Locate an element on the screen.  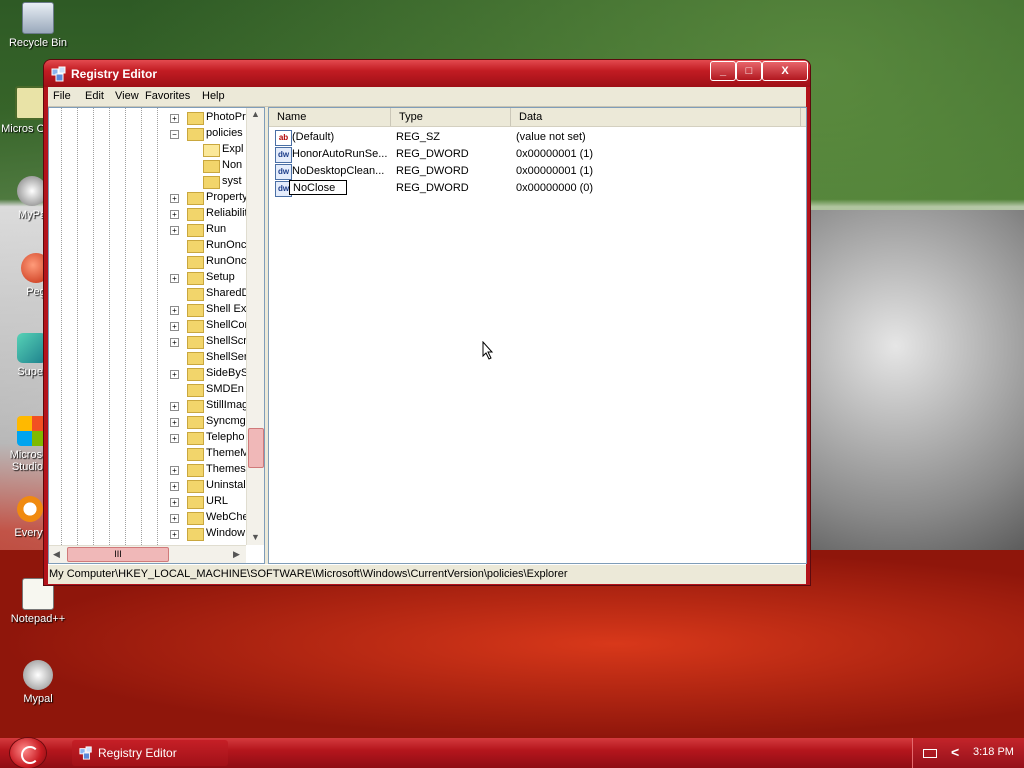
menu-file: File is located at coordinates (62, 96).